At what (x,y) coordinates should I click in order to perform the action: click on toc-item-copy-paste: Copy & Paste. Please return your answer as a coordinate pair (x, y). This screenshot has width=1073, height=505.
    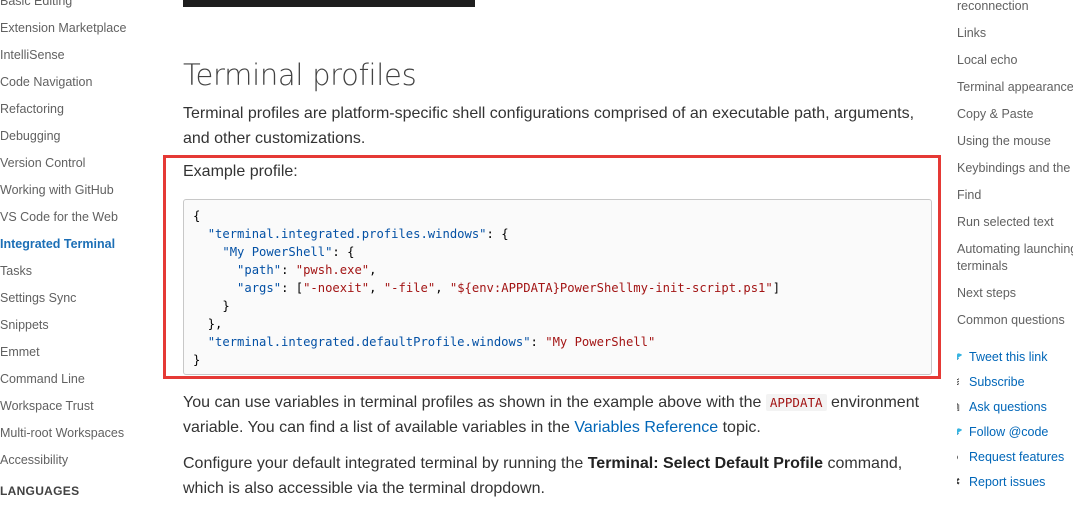
    Looking at the image, I should click on (995, 114).